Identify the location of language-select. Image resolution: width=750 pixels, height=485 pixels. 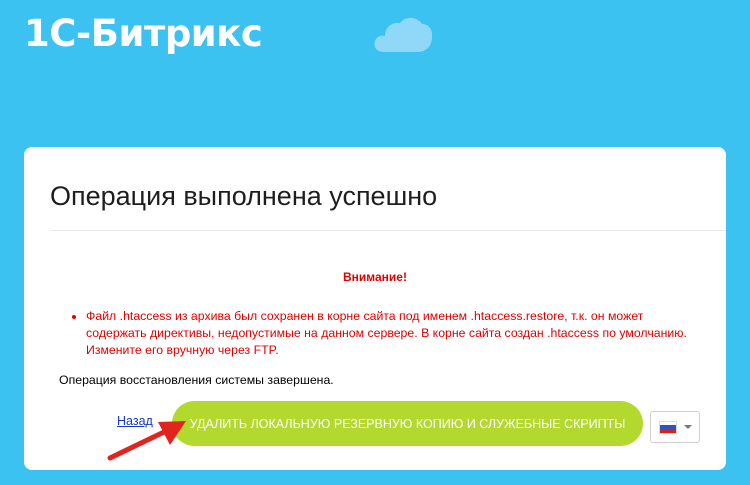
(675, 427).